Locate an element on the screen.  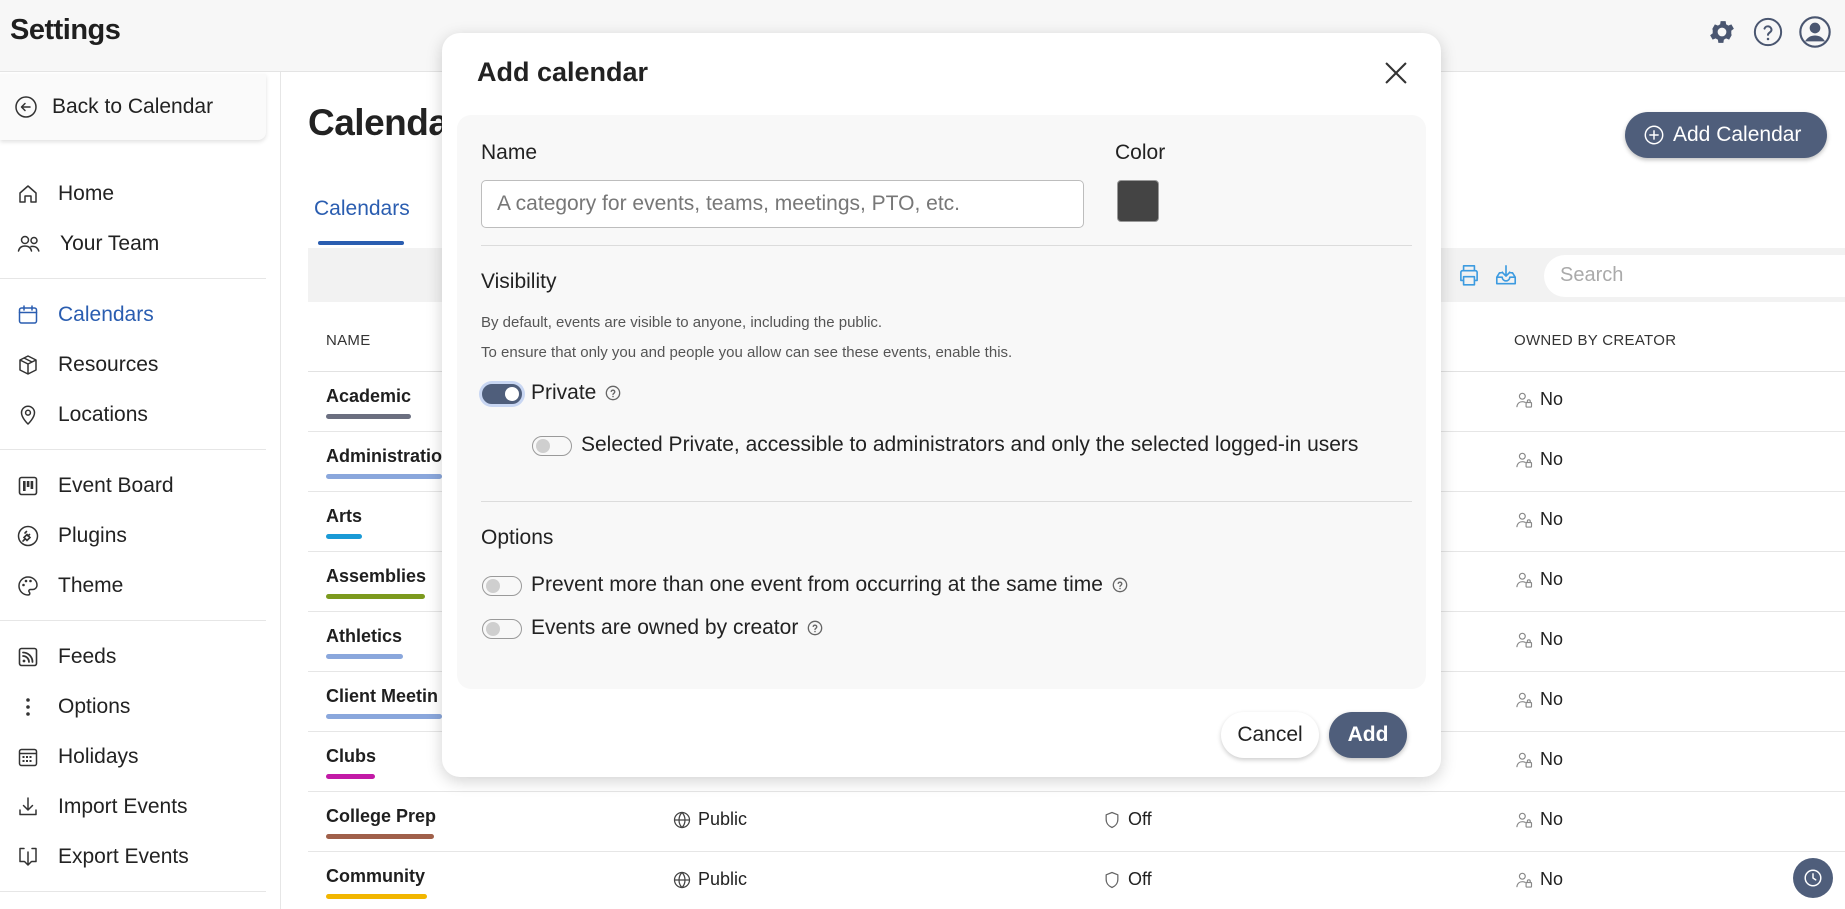
search-input: Search is located at coordinates (1694, 276).